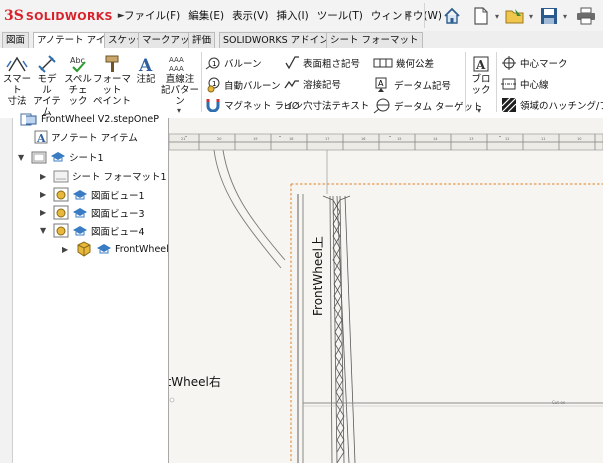 The width and height of the screenshot is (603, 463). I want to click on tab-drawing: 図面, so click(16, 40).